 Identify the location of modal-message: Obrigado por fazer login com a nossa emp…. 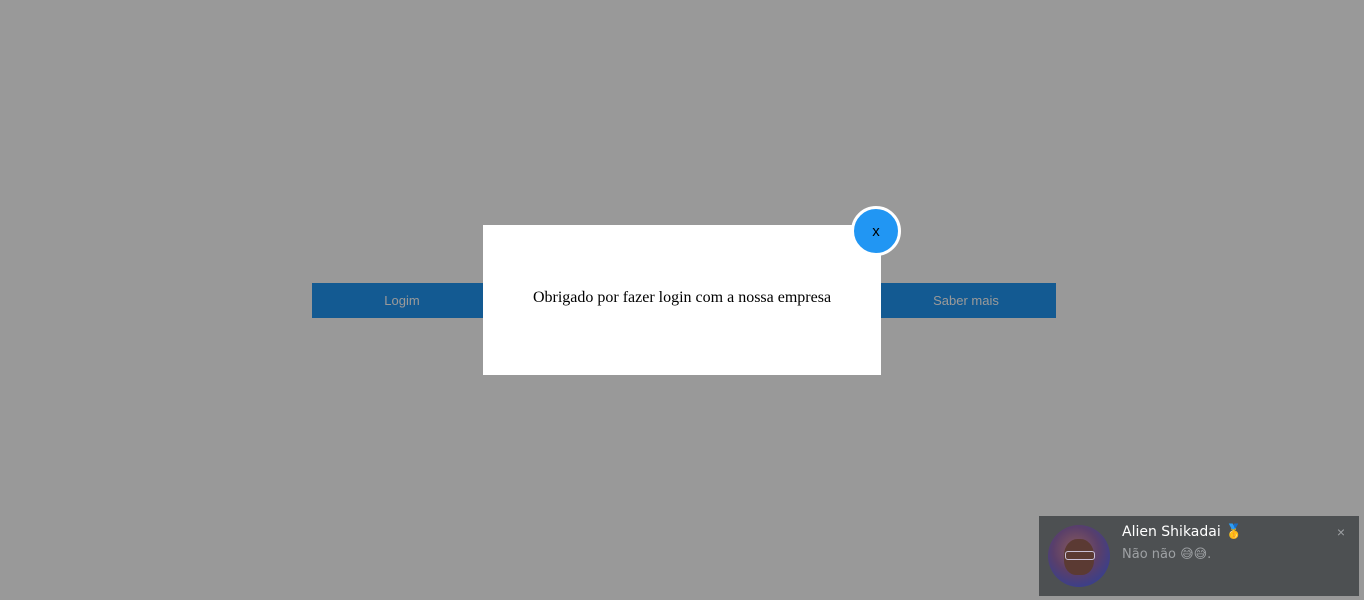
(682, 297).